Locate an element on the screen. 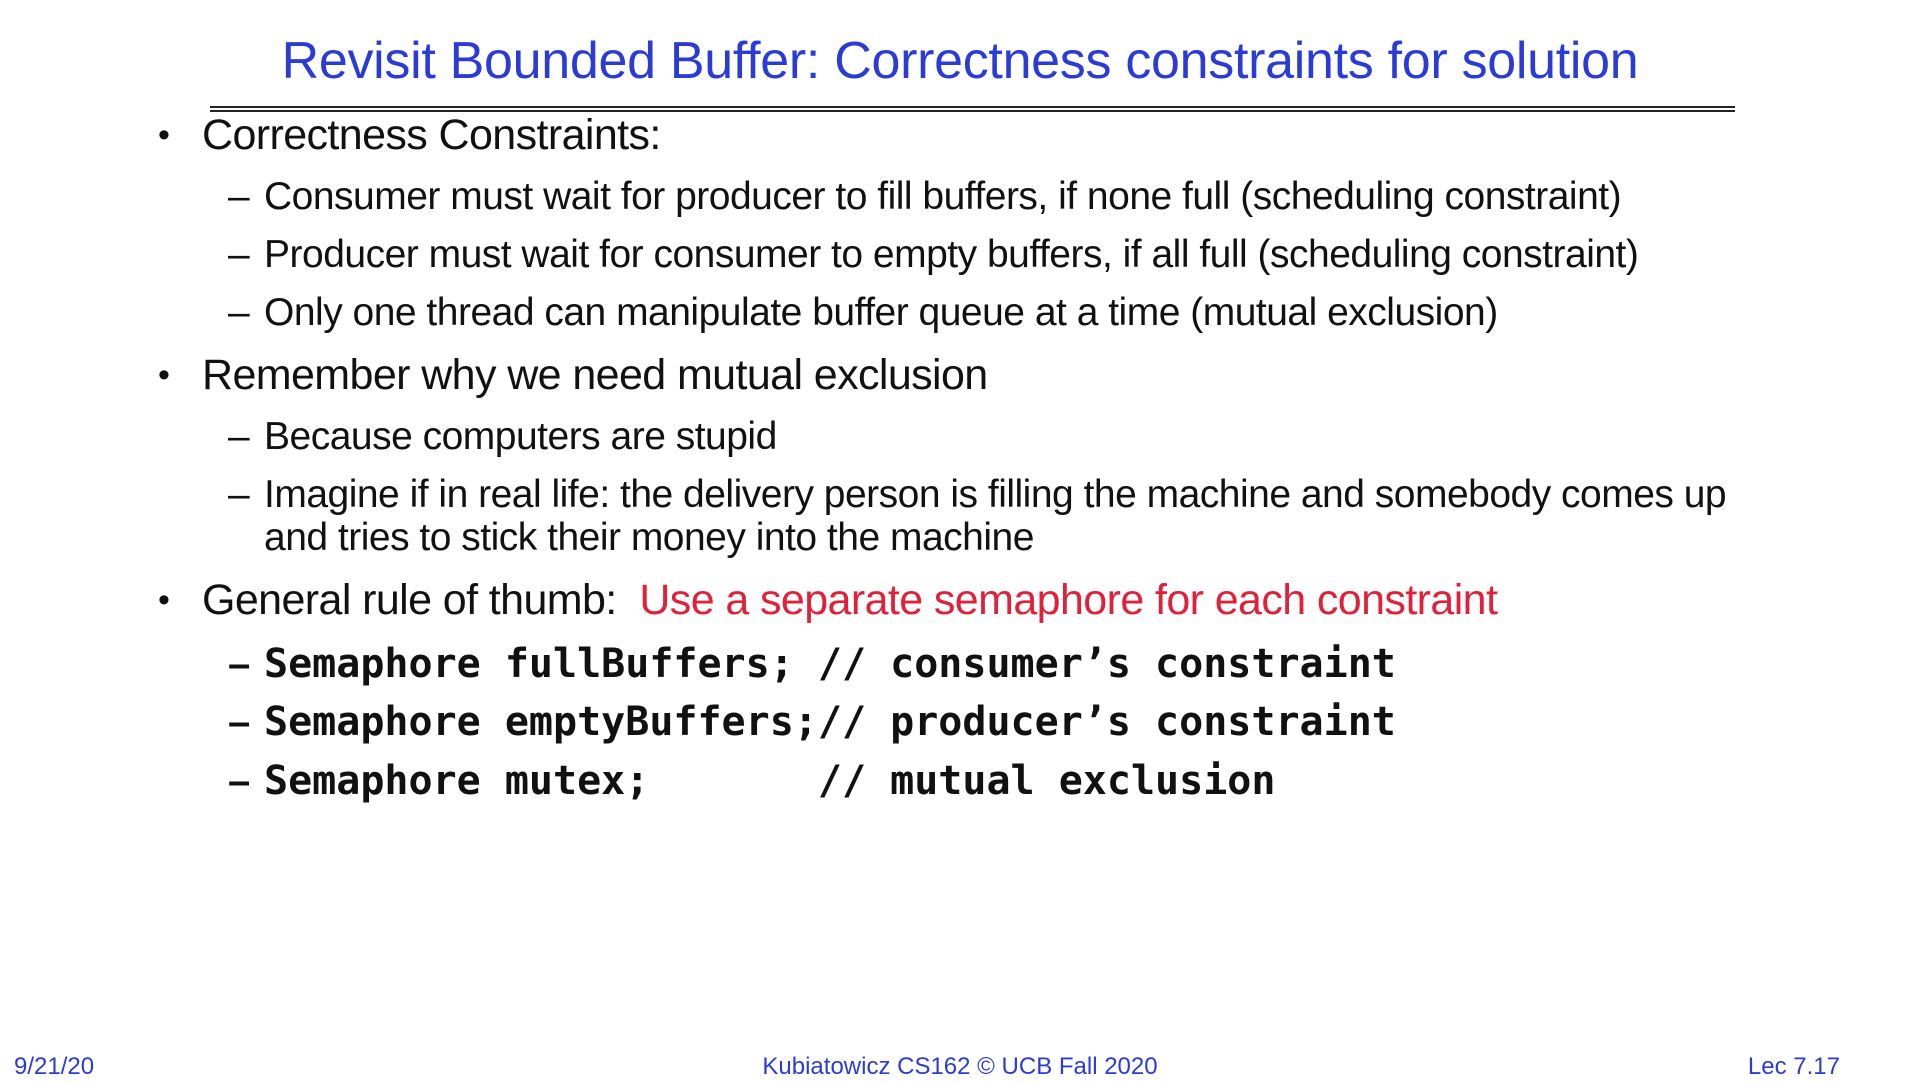  bullet-text: General rule of thumb: is located at coordinates (409, 600).